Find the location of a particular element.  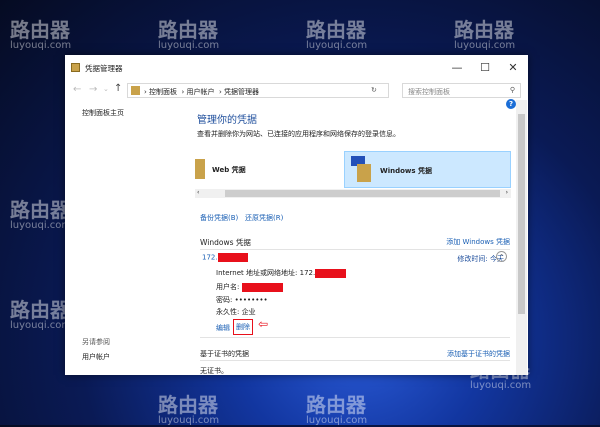

vertical-scrollbar is located at coordinates (521, 237).